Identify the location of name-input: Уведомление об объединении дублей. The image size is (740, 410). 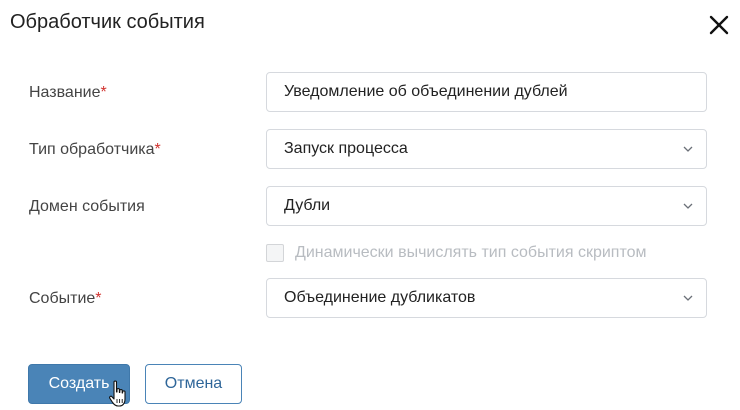
(486, 92).